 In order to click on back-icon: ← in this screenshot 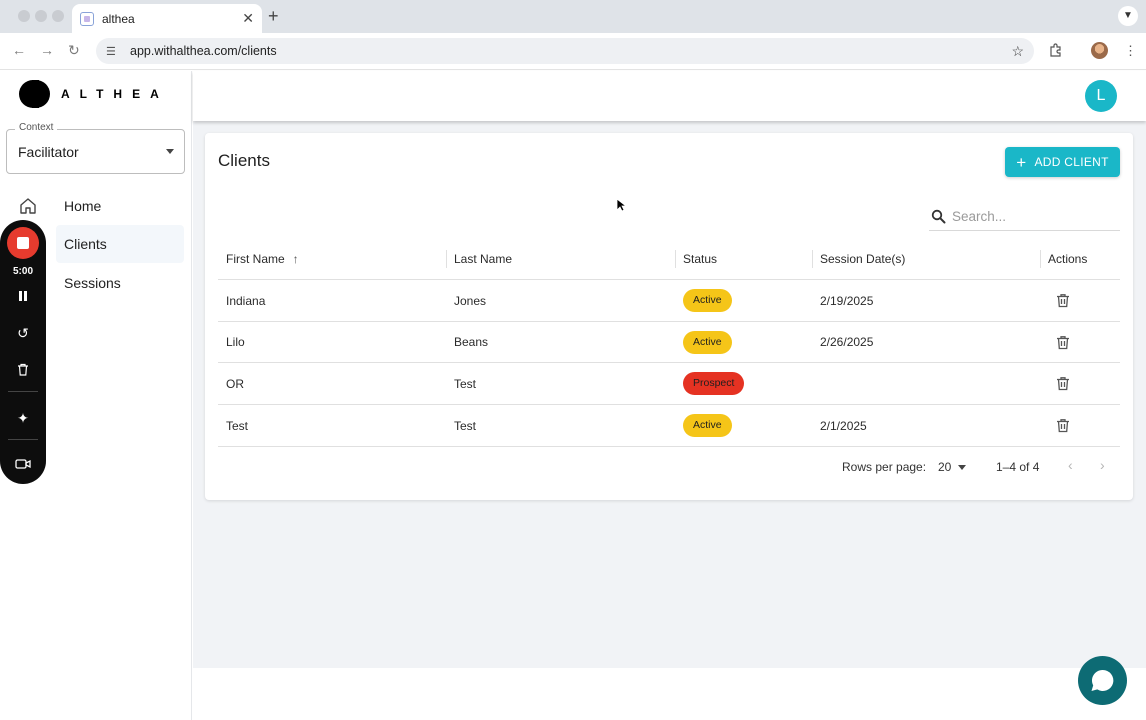, I will do `click(19, 50)`.